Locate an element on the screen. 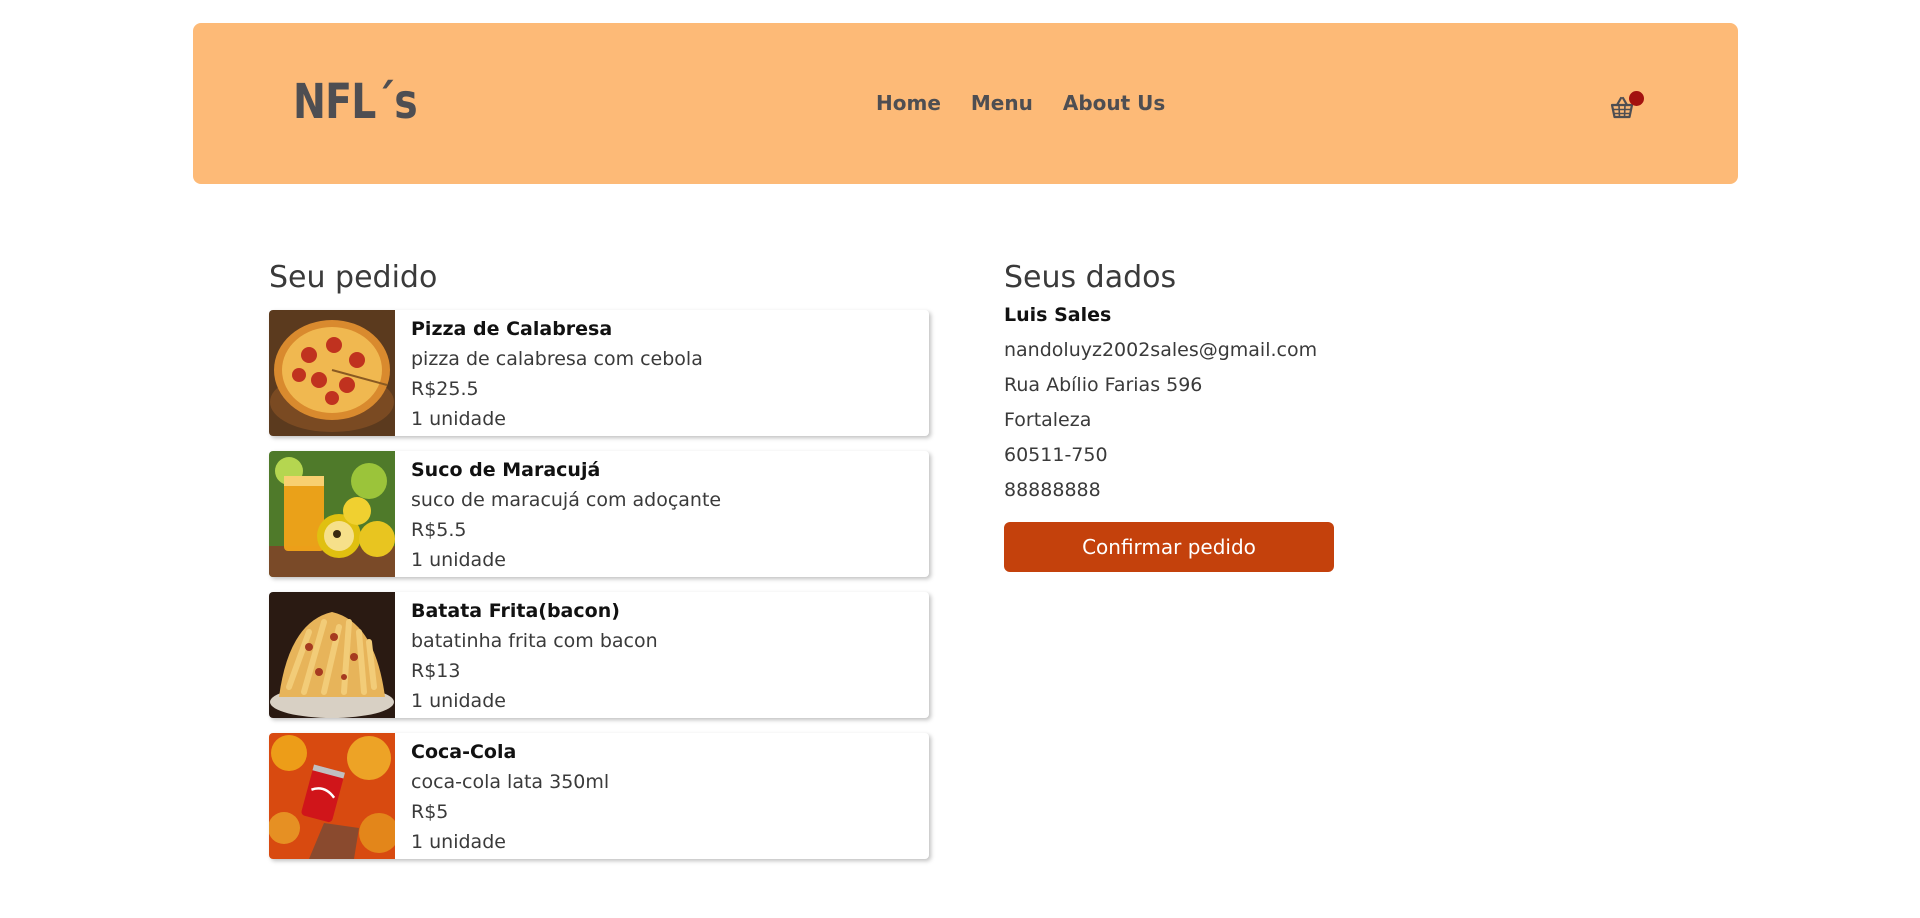 The width and height of the screenshot is (1920, 918). cart-button is located at coordinates (1626, 106).